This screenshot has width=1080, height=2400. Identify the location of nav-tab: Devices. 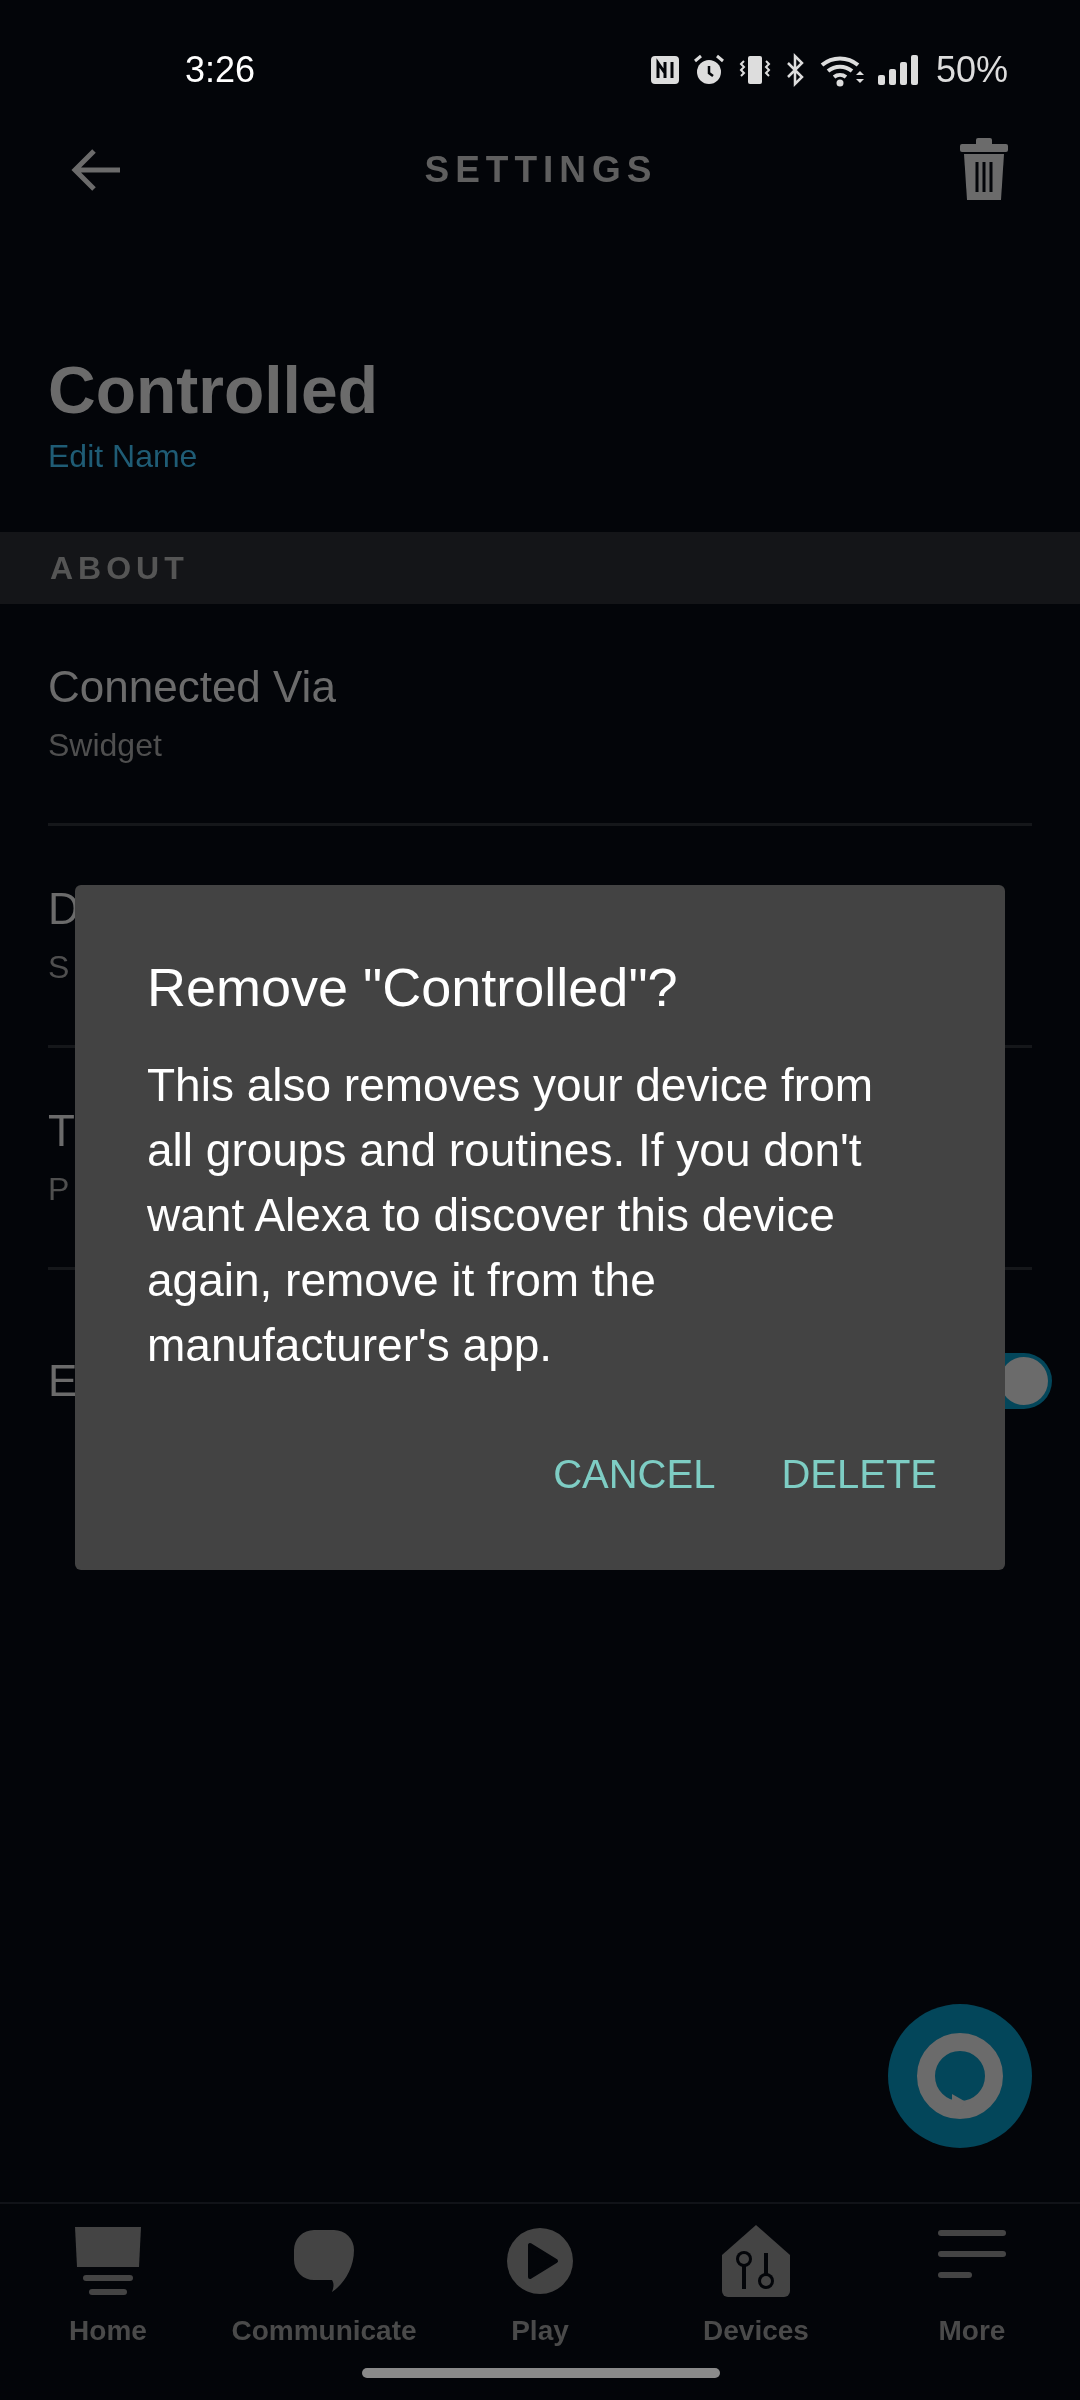
(756, 2287).